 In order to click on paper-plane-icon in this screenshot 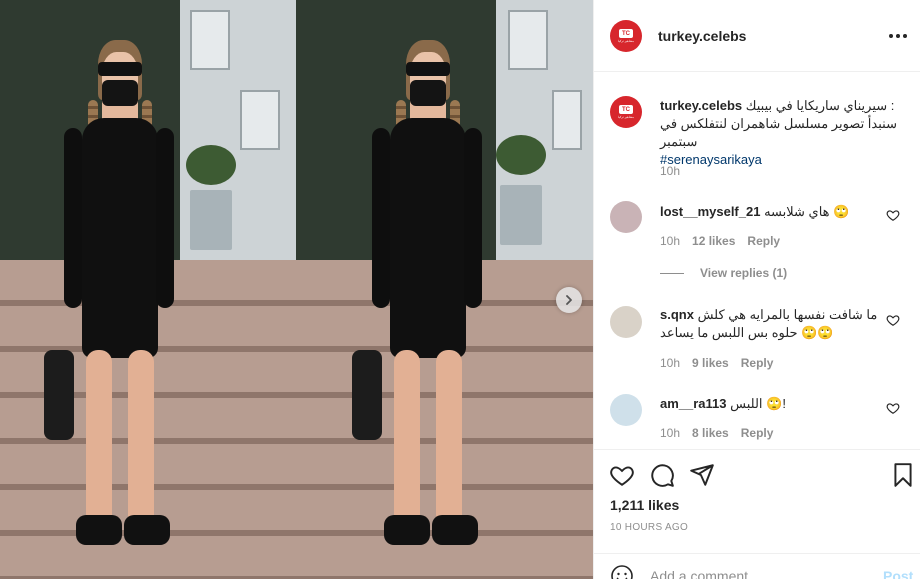, I will do `click(702, 475)`.